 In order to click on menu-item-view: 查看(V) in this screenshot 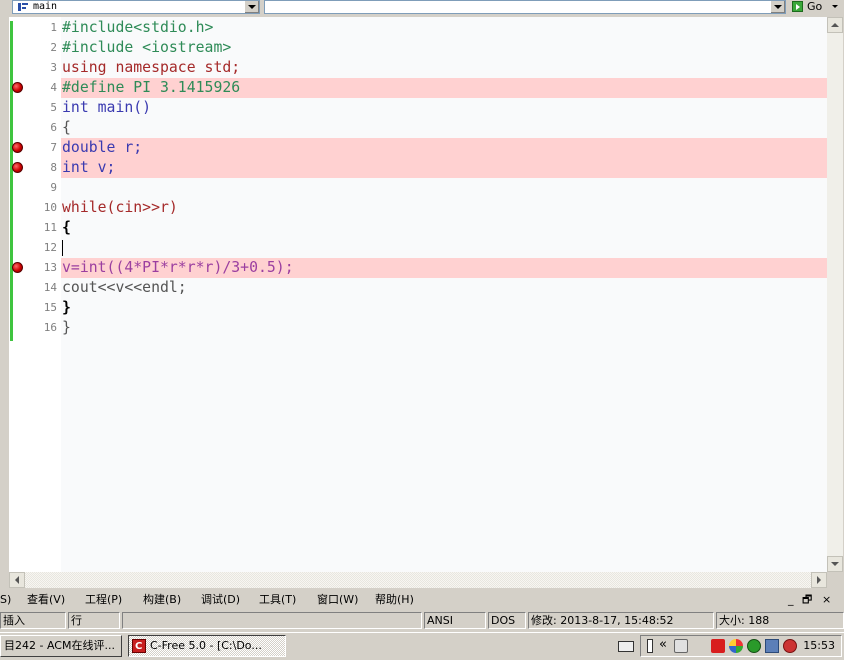, I will do `click(46, 600)`.